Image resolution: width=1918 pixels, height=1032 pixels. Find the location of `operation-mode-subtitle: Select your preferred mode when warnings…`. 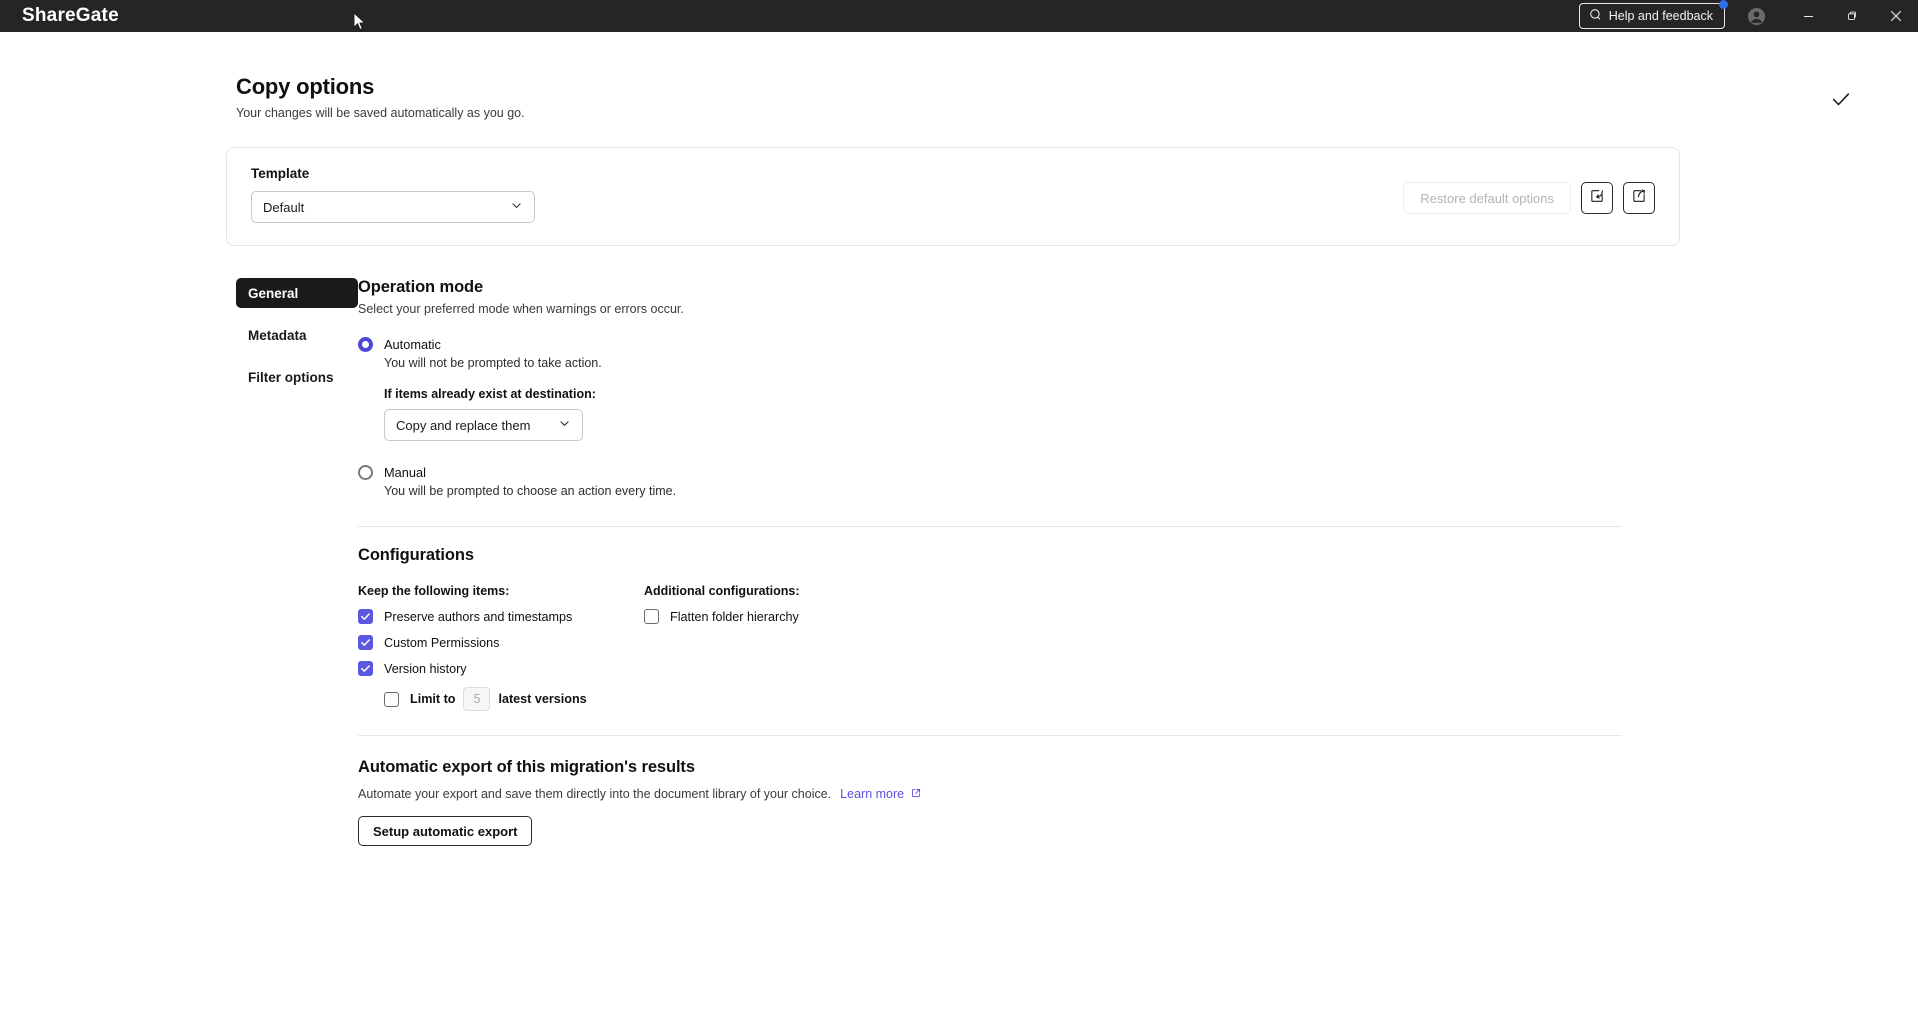

operation-mode-subtitle: Select your preferred mode when warnings… is located at coordinates (521, 309).